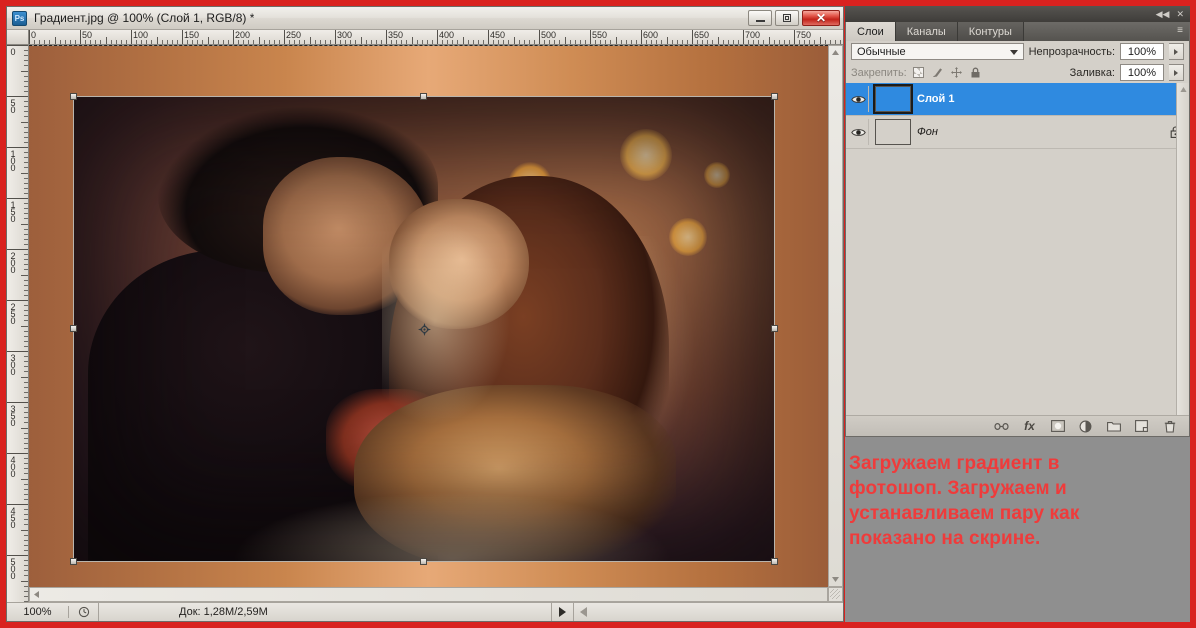  I want to click on tab-channels: Каналы, so click(926, 31).